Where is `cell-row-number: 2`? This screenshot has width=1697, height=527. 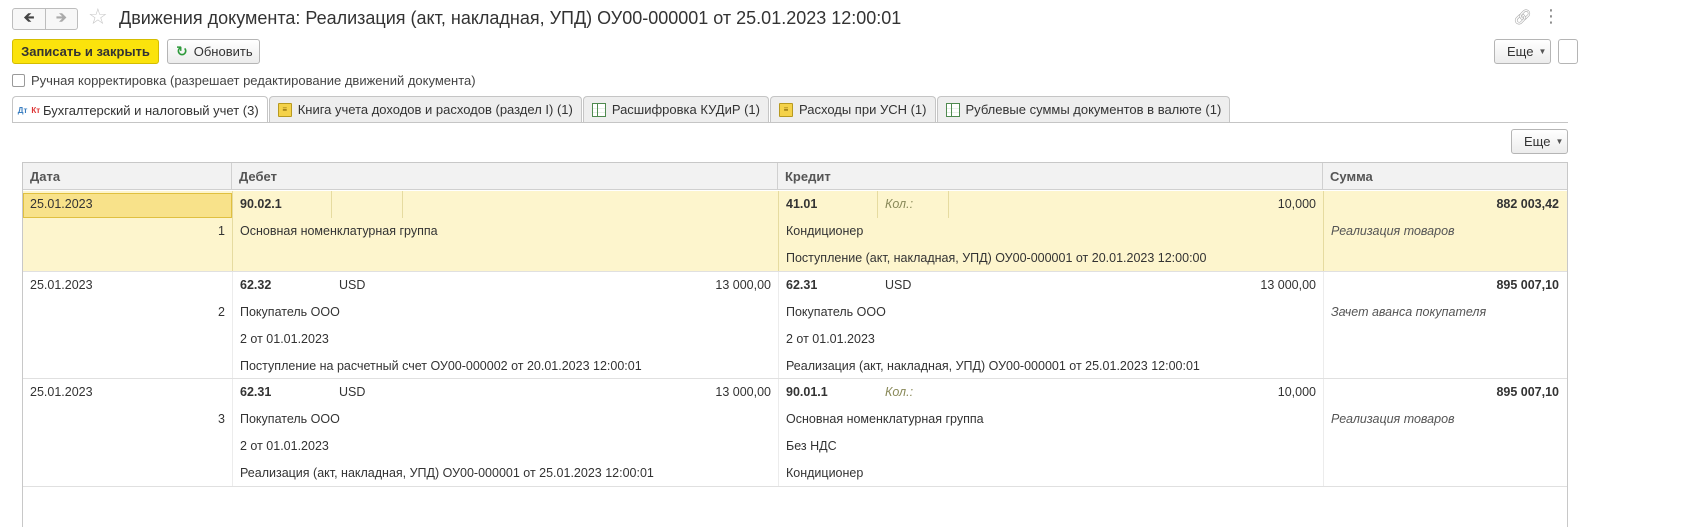
cell-row-number: 2 is located at coordinates (221, 312).